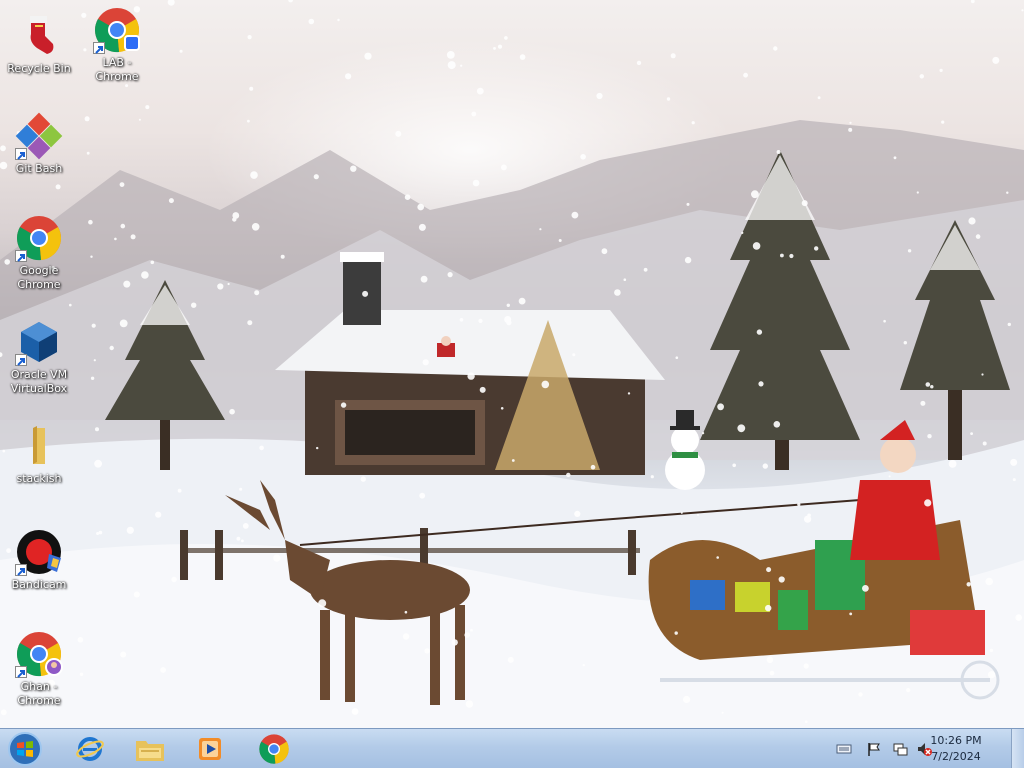  I want to click on desktop-icon-ghan-chrome: Ghan - Chrome, so click(39, 669).